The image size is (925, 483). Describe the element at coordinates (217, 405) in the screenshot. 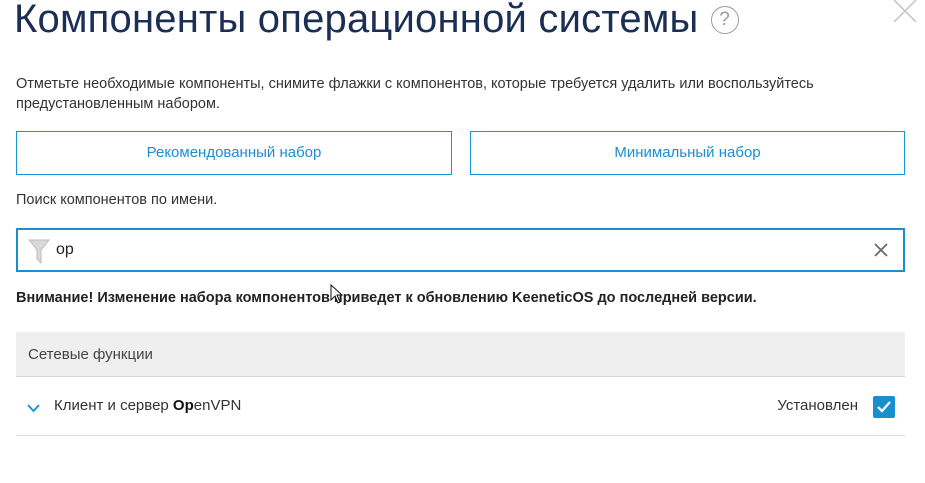

I see `component-name-suffix: enVPN` at that location.